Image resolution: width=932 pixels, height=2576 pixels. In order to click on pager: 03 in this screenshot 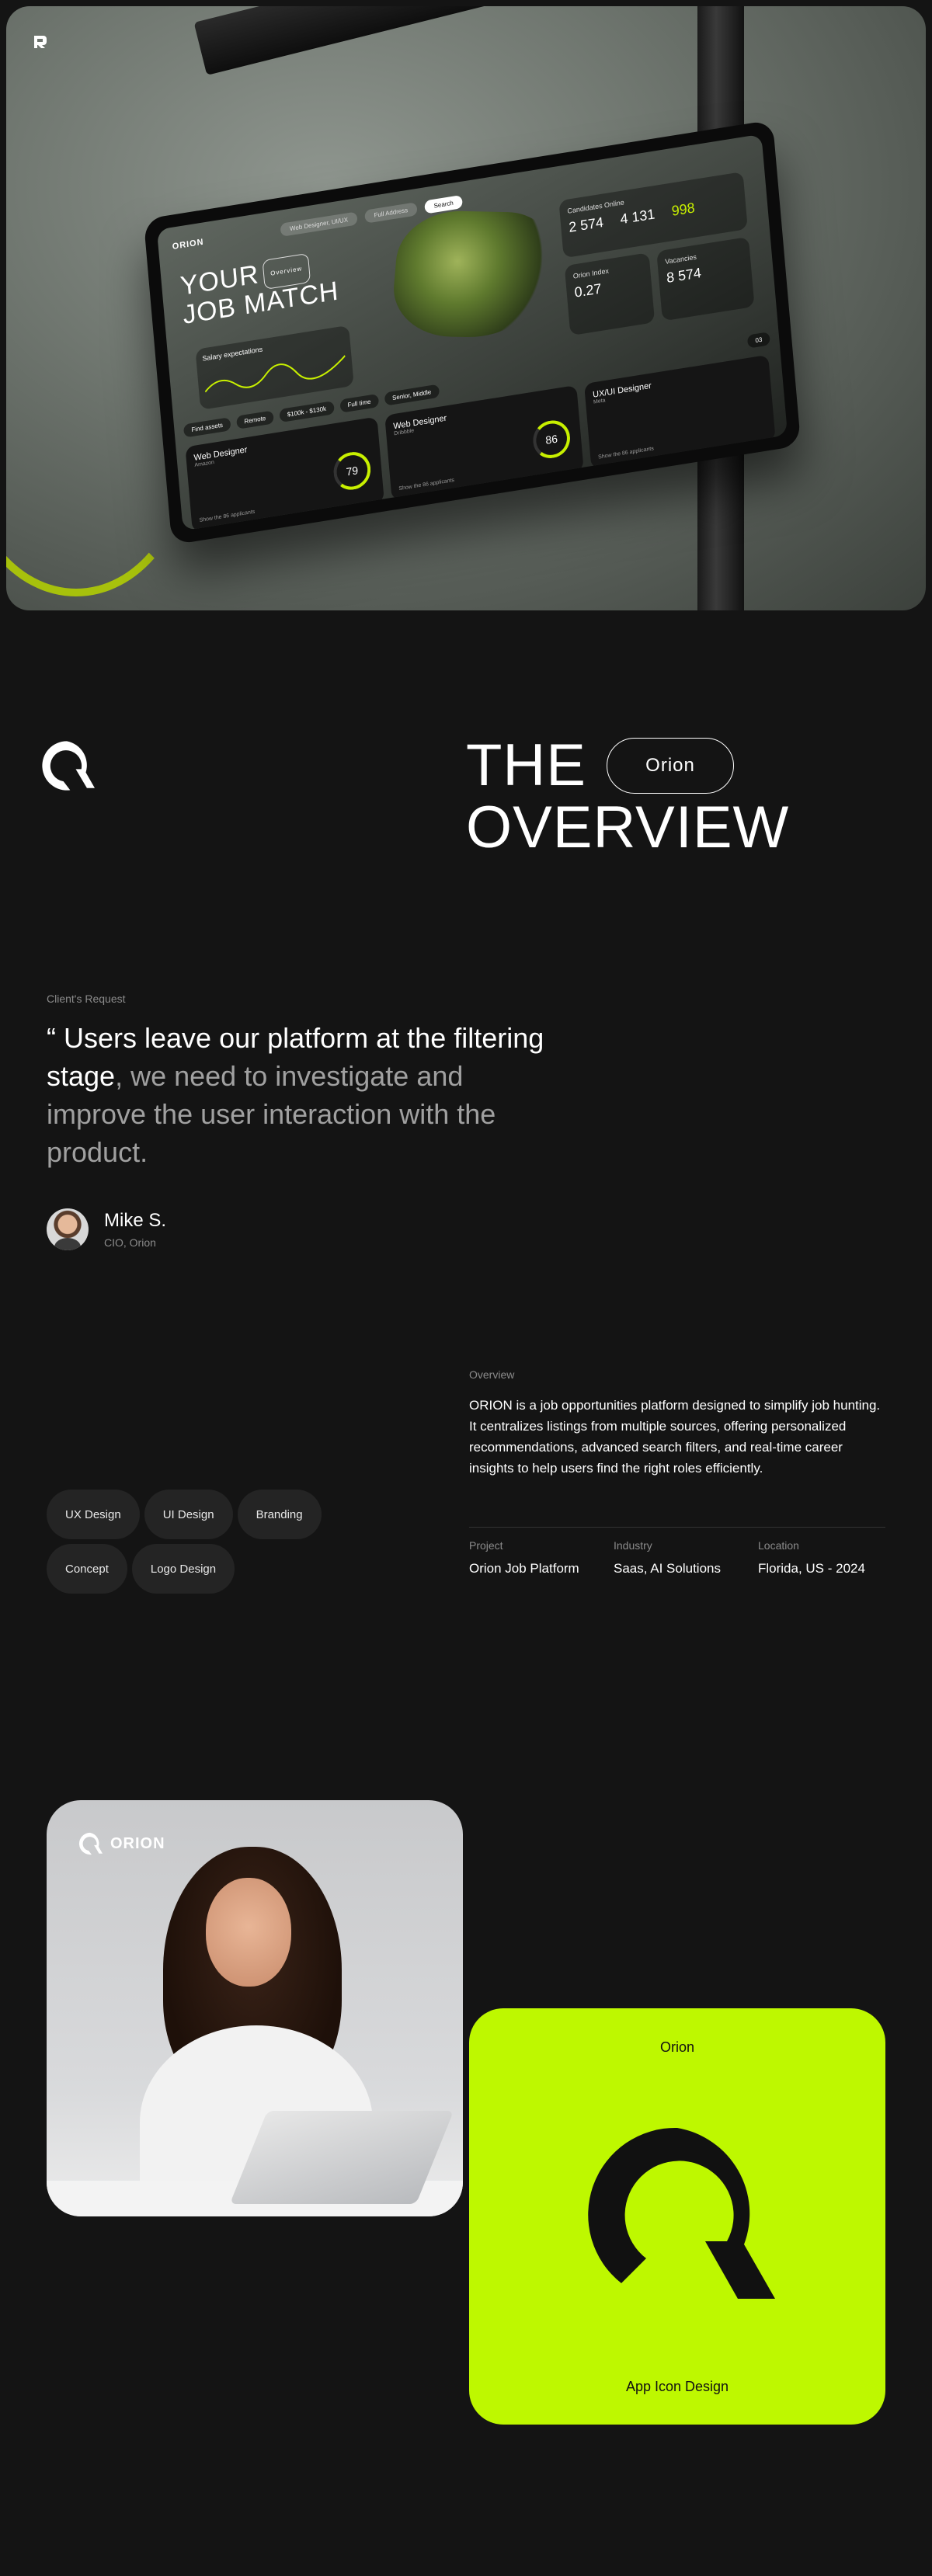, I will do `click(758, 340)`.